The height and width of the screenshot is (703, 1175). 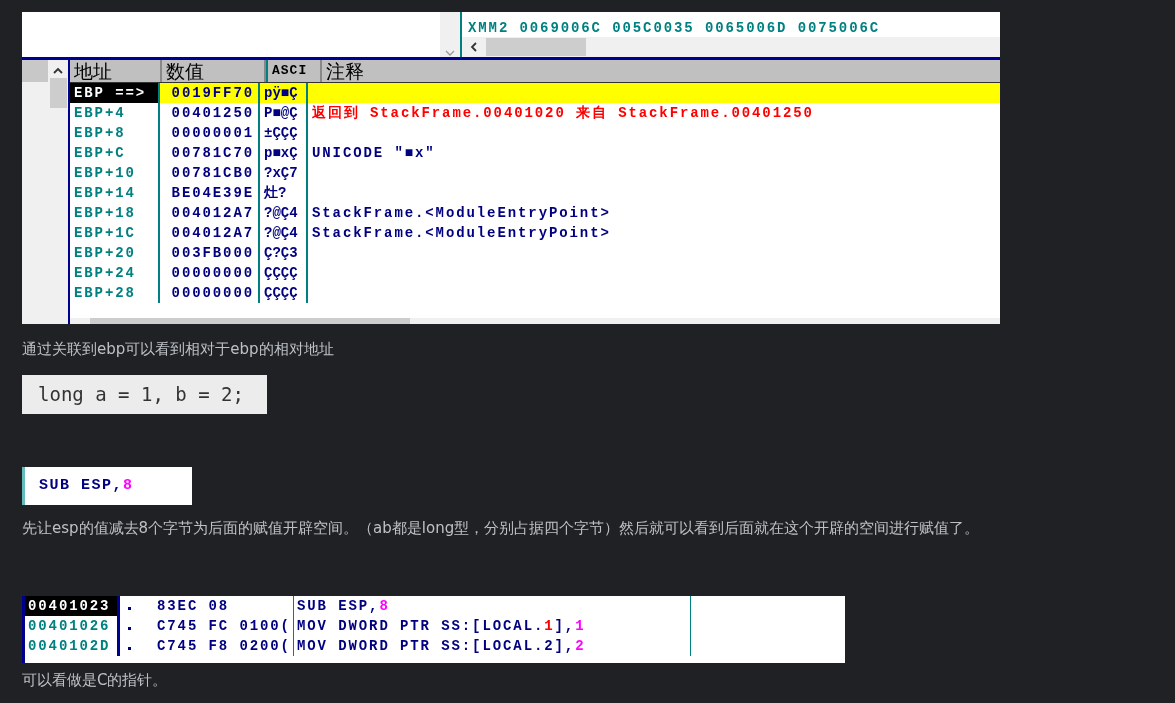 I want to click on ascii-cell: Ç?Ç3, so click(x=282, y=253).